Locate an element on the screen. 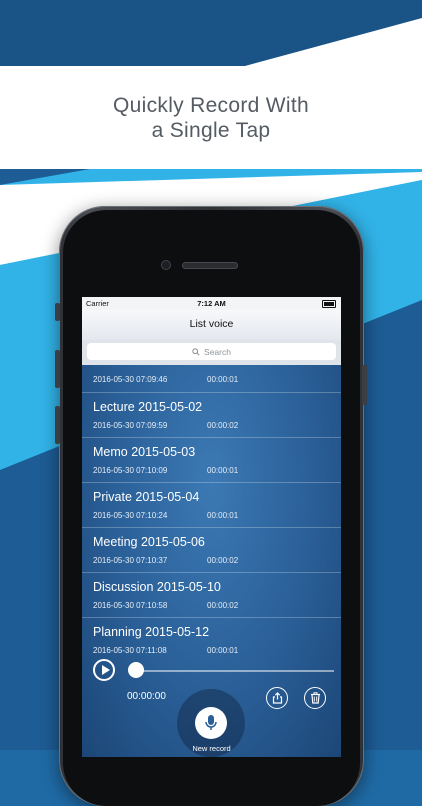  volume-down-button is located at coordinates (57, 425).